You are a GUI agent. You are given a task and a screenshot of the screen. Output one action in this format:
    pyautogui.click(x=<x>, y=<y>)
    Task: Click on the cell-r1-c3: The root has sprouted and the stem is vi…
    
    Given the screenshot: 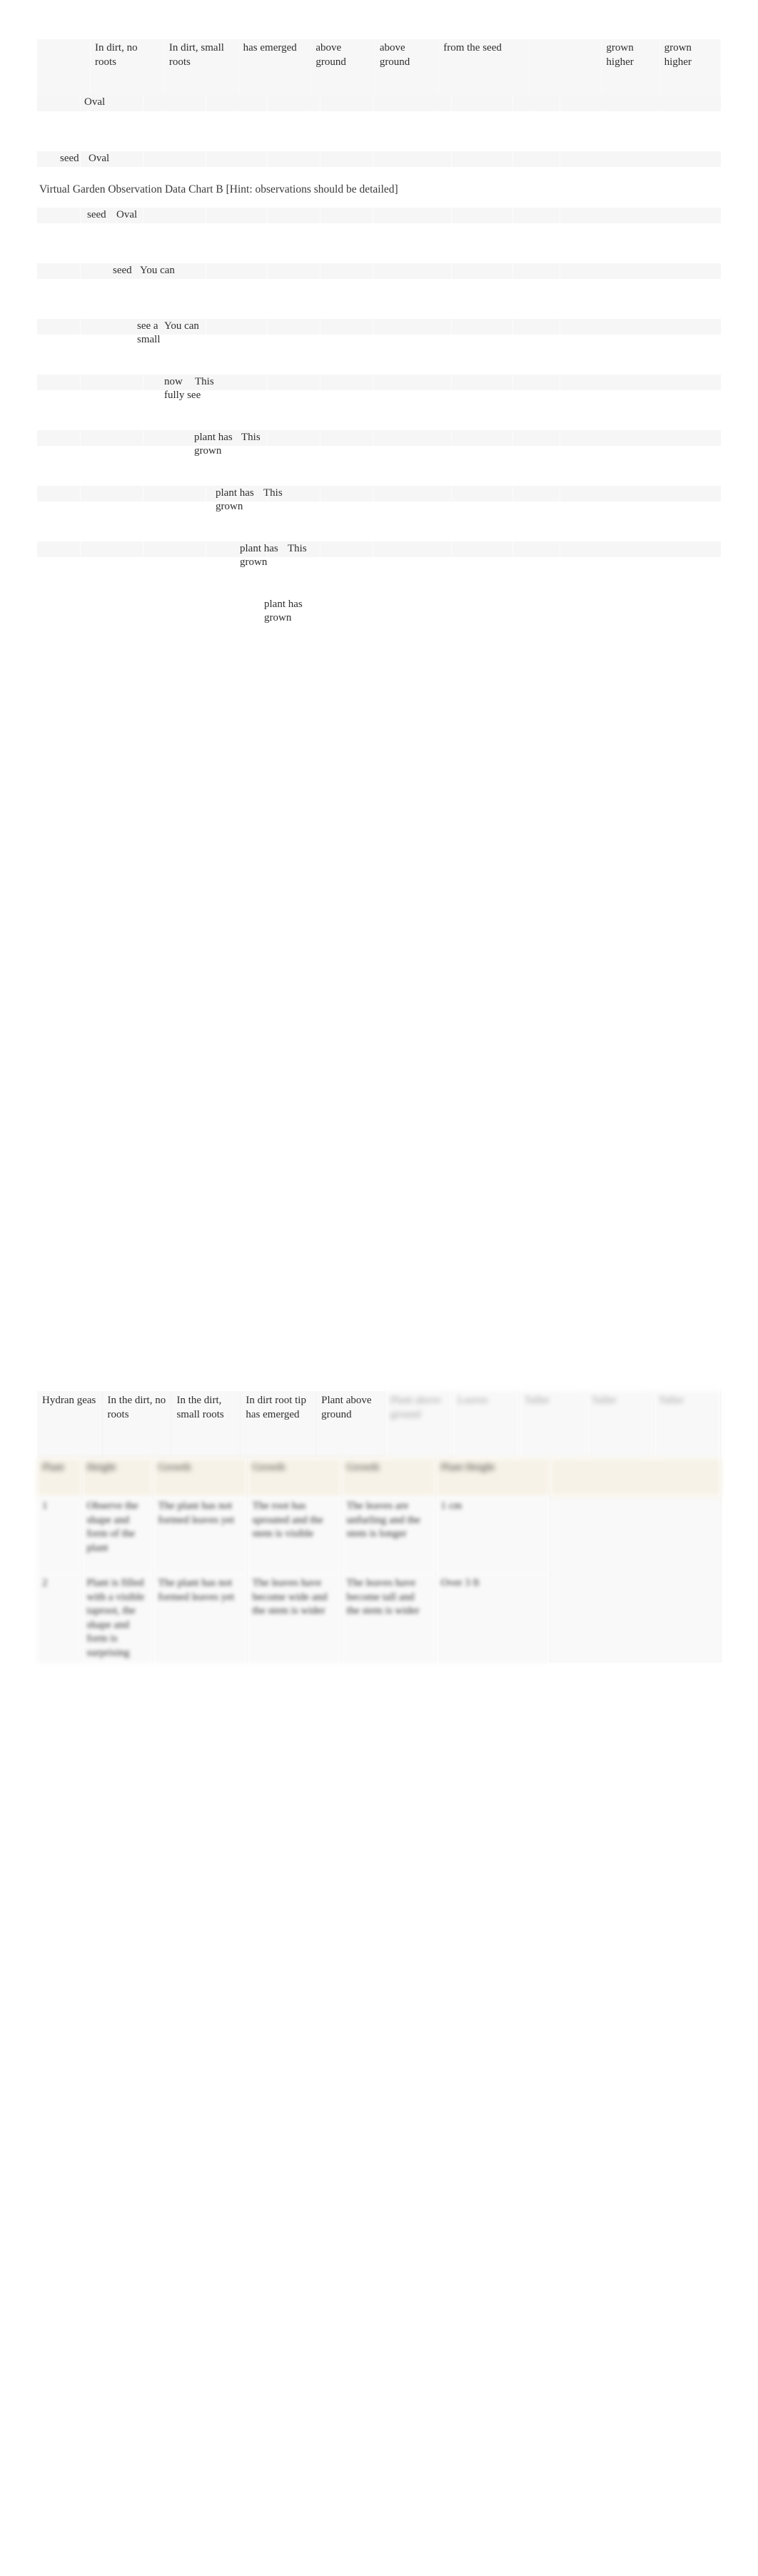 What is the action you would take?
    pyautogui.click(x=294, y=1535)
    